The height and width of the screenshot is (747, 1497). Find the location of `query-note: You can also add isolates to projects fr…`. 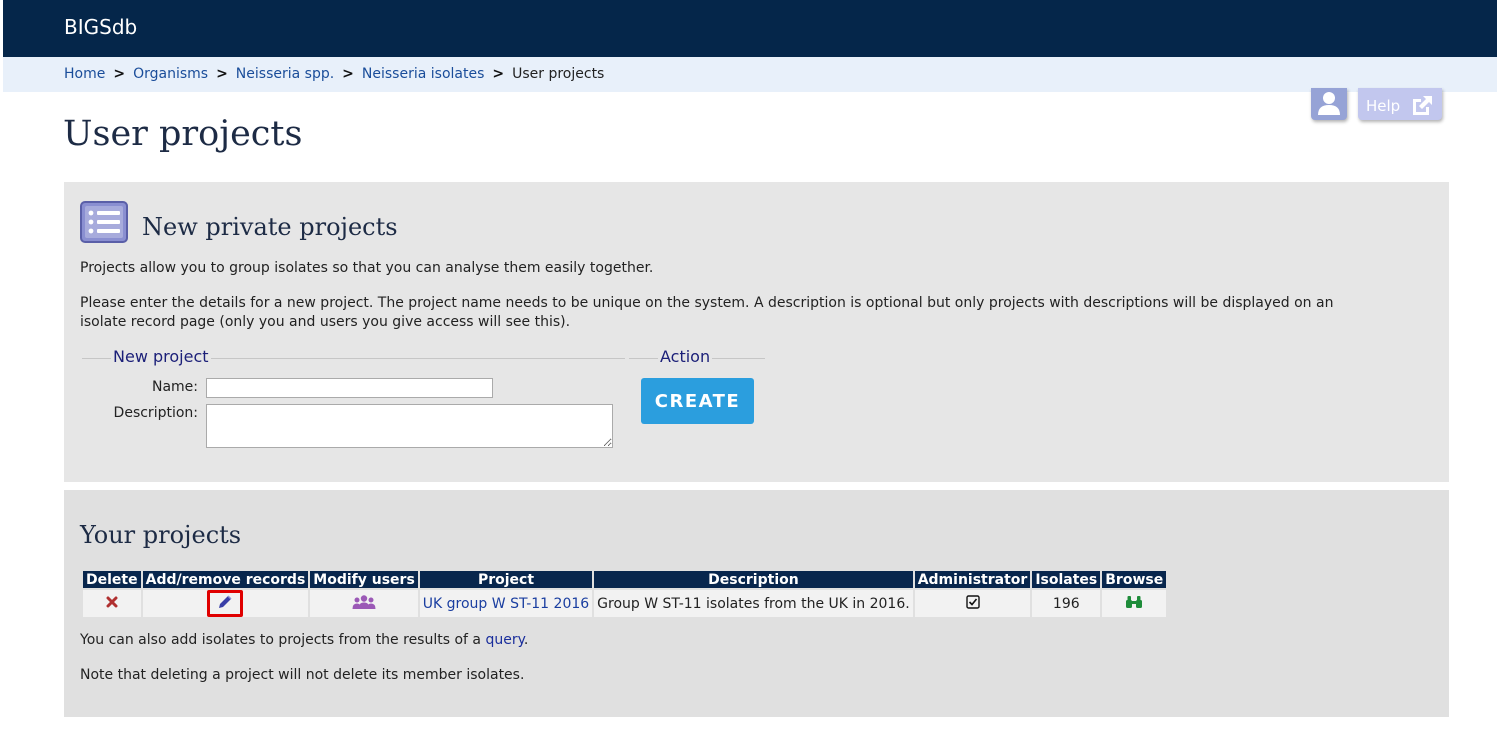

query-note: You can also add isolates to projects fr… is located at coordinates (304, 640).